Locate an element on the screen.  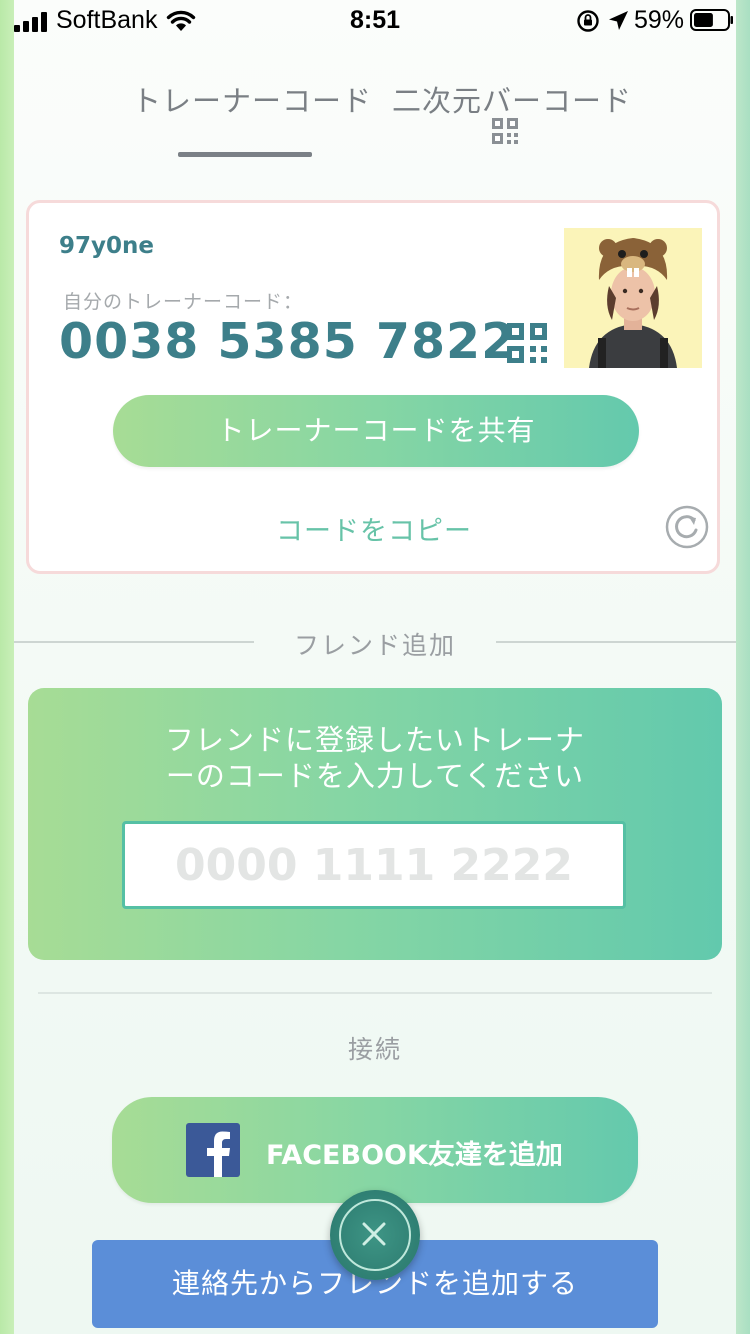
add-facebook-friends-button: FACEBOOK友達を追加 is located at coordinates (375, 1150).